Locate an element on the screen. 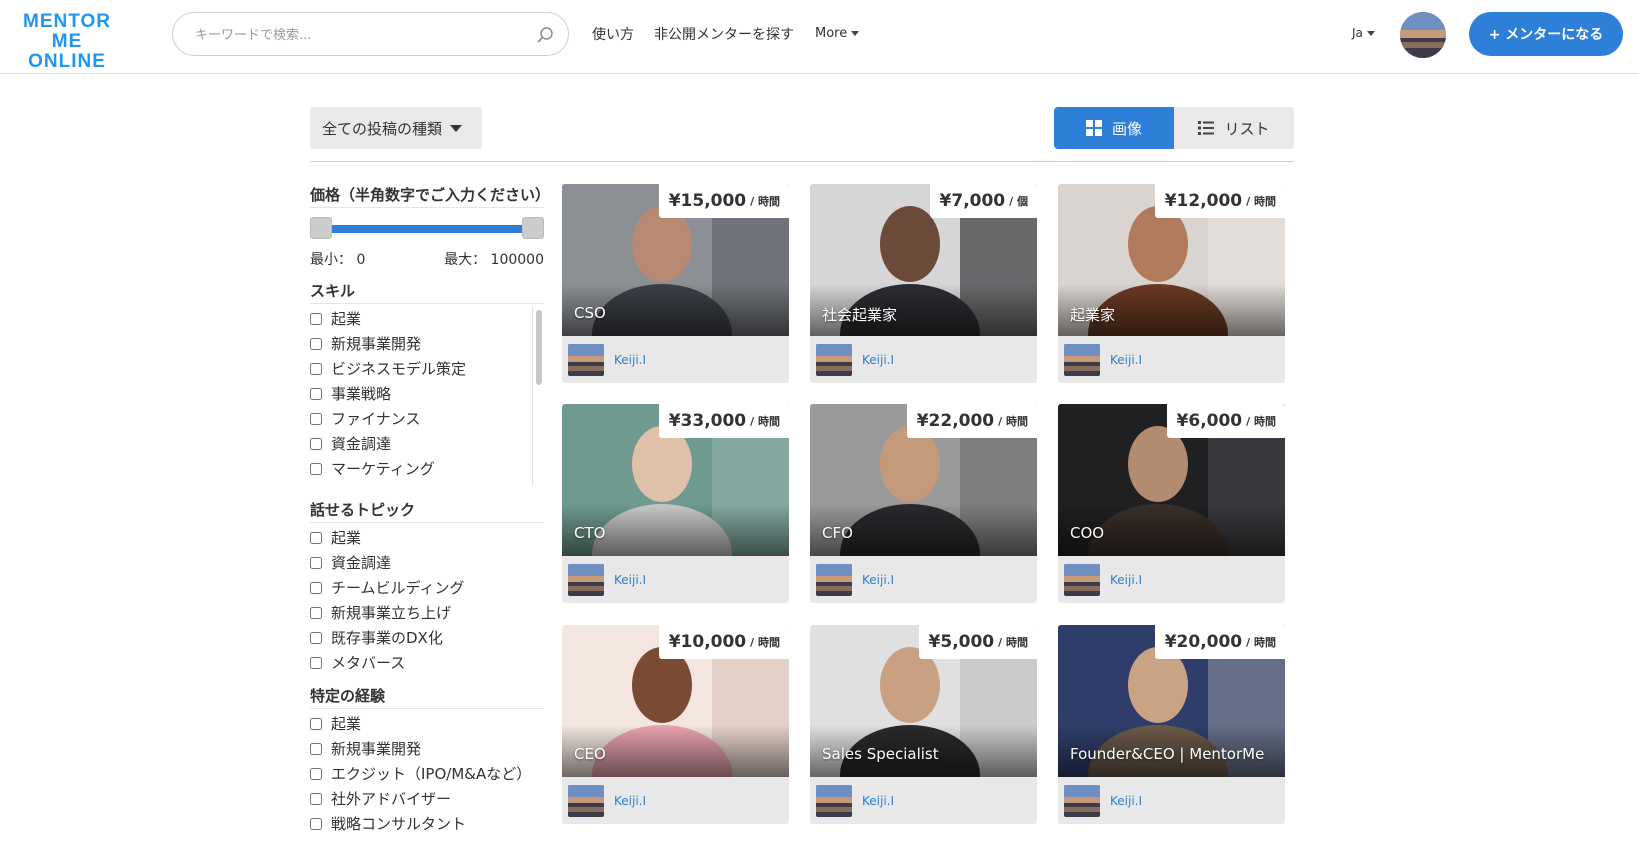 The height and width of the screenshot is (868, 1639). skill-option: 新規事業開発 is located at coordinates (427, 343).